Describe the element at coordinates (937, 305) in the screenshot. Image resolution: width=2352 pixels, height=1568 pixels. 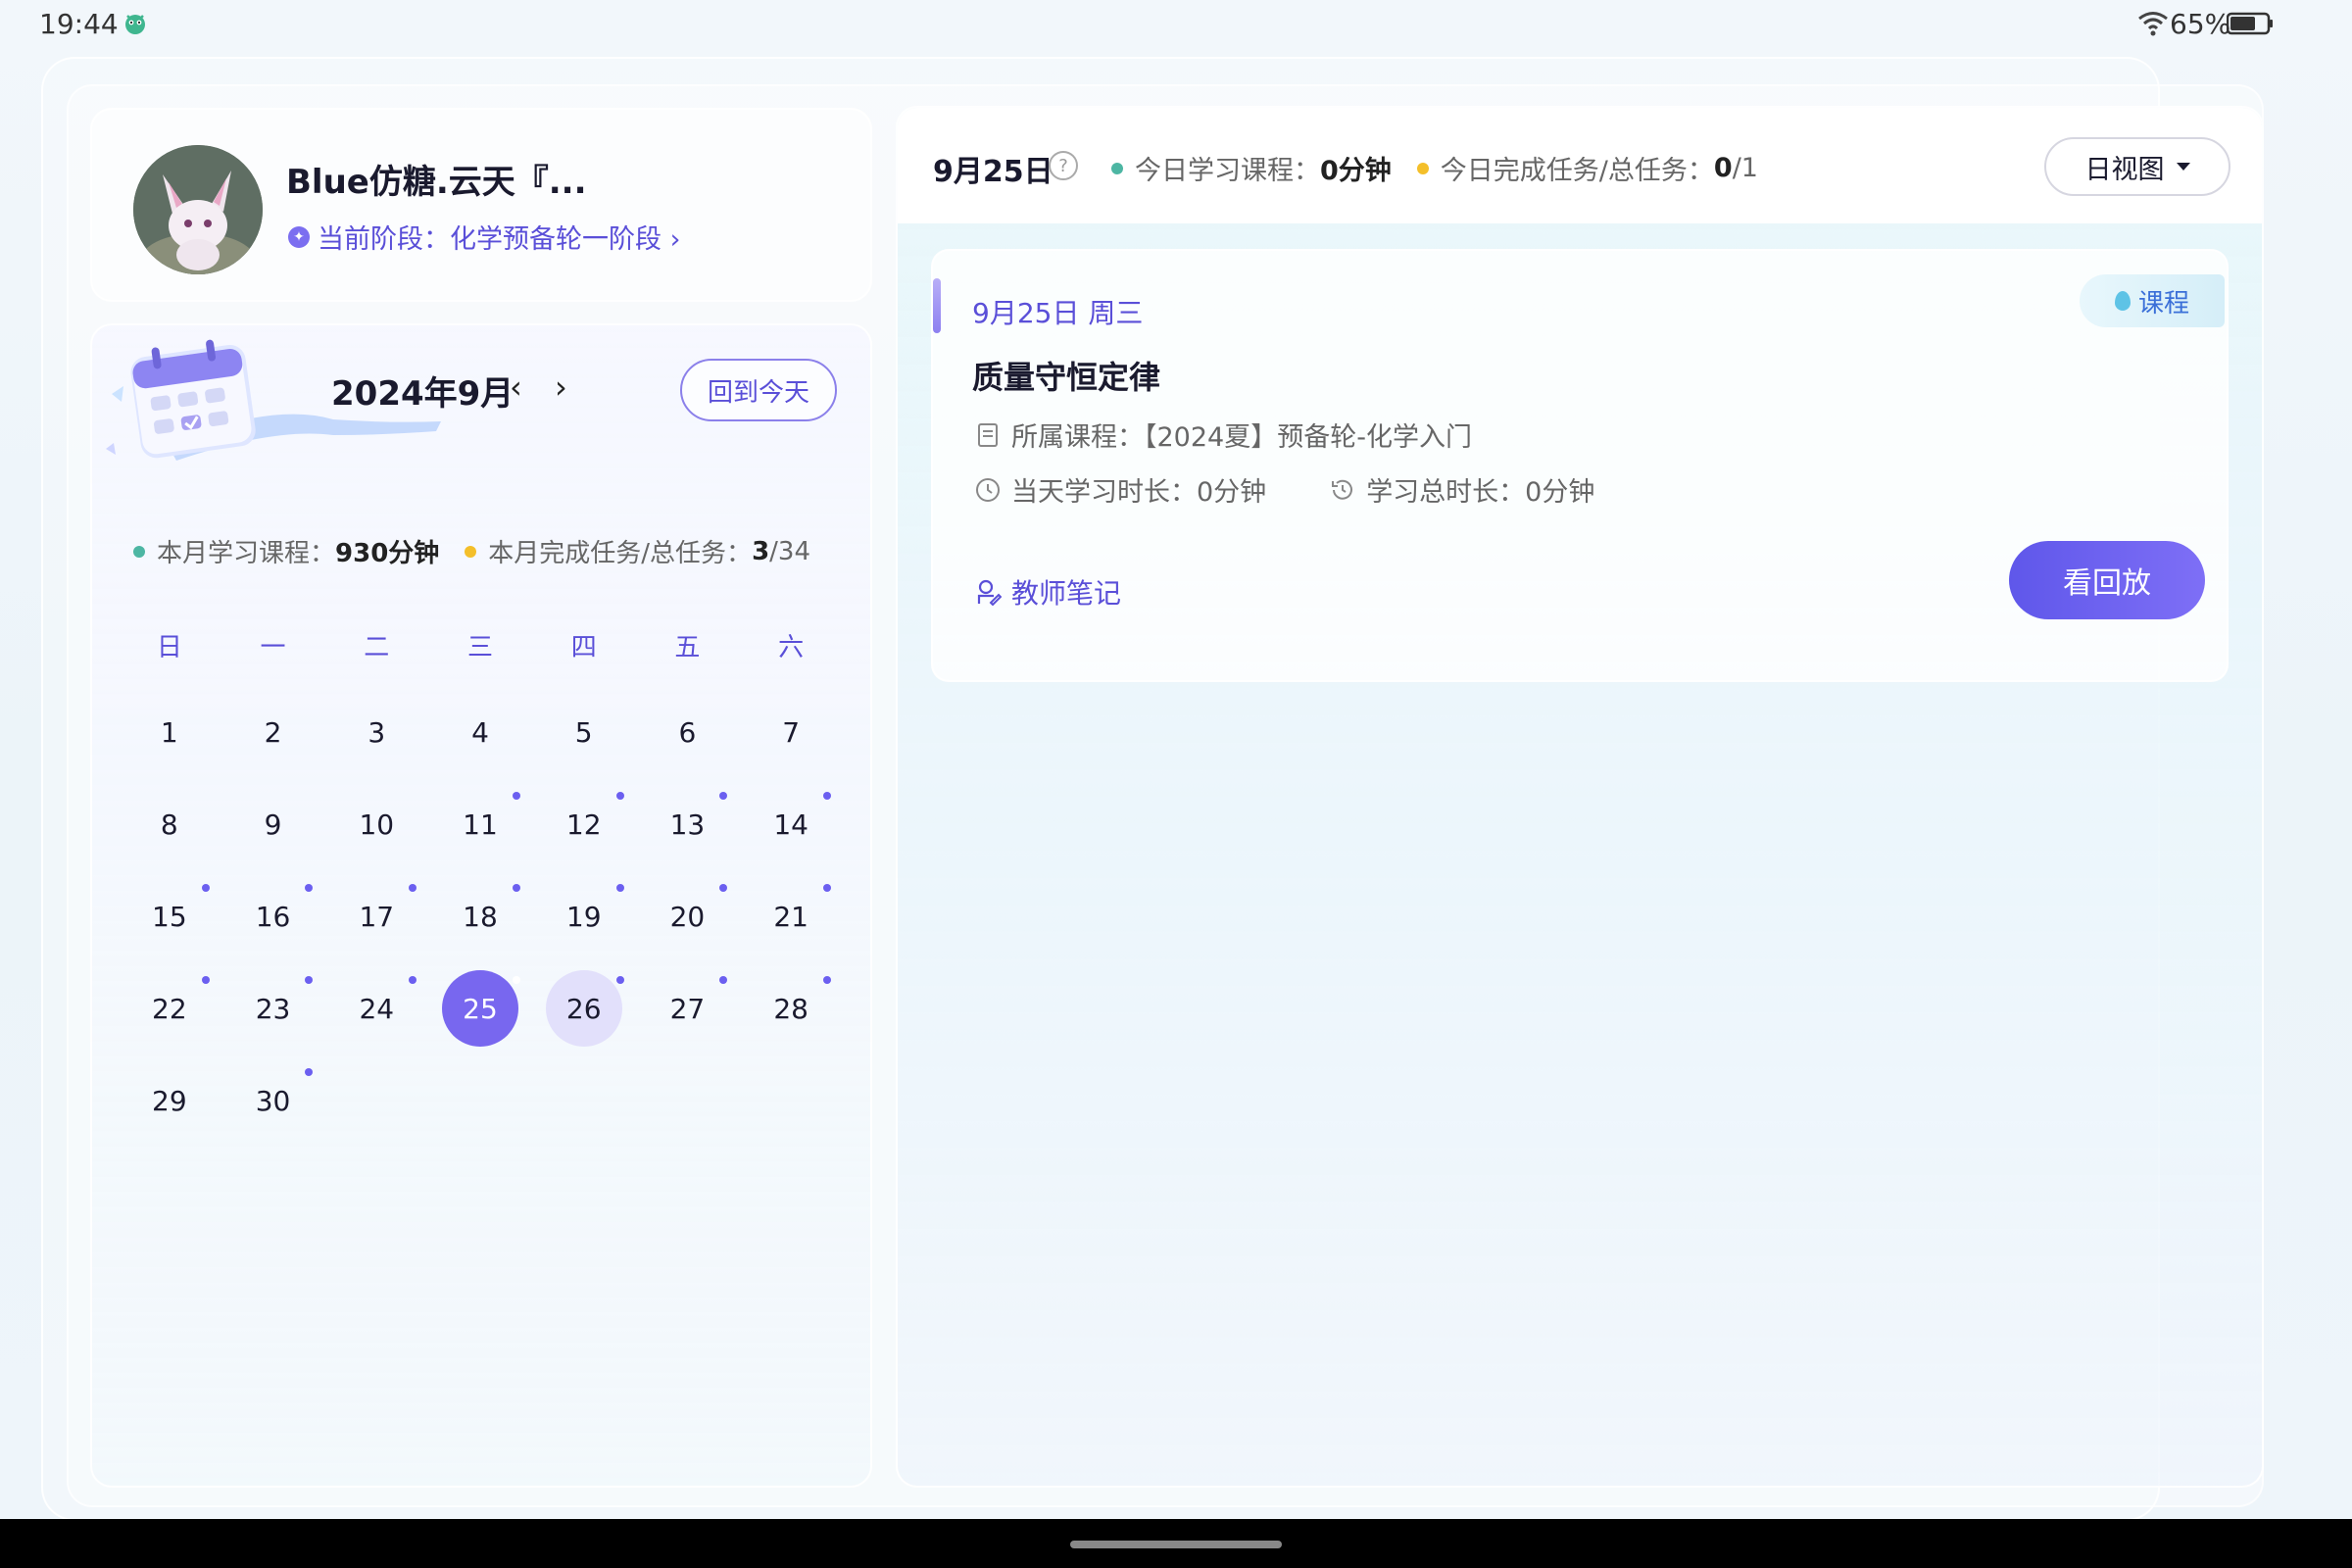
I see `lesson-accent-bar` at that location.